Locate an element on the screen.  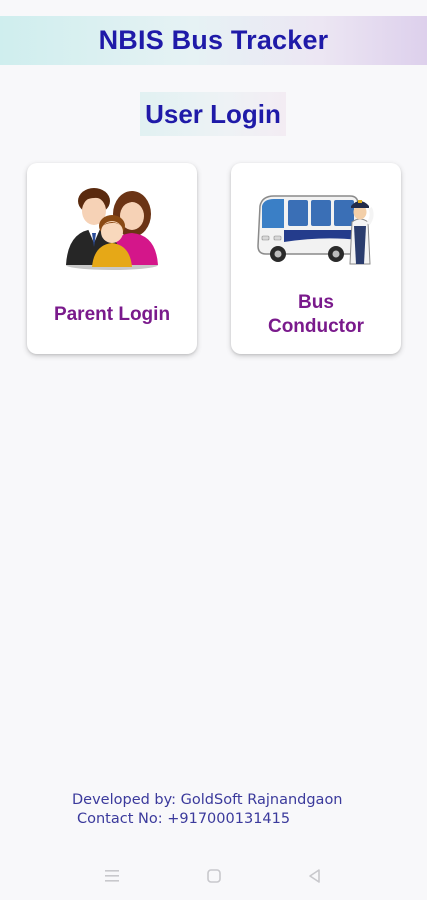
family-icon is located at coordinates (112, 226).